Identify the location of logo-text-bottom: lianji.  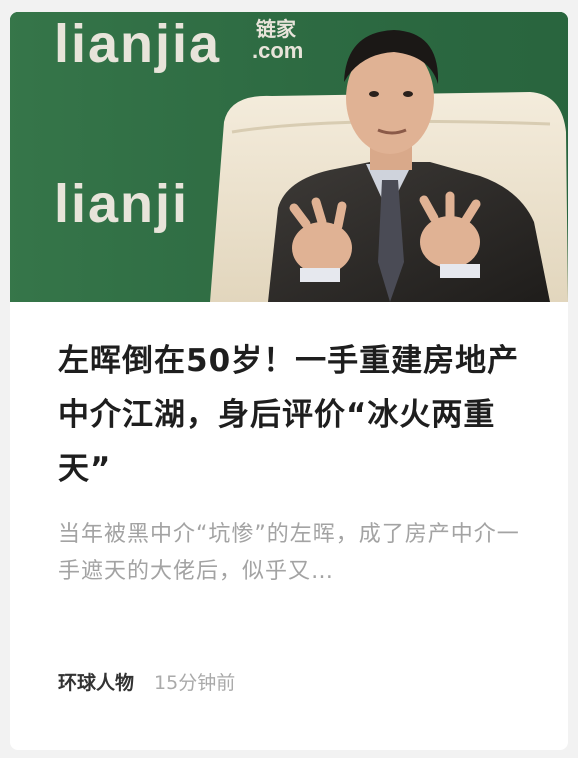
(121, 204).